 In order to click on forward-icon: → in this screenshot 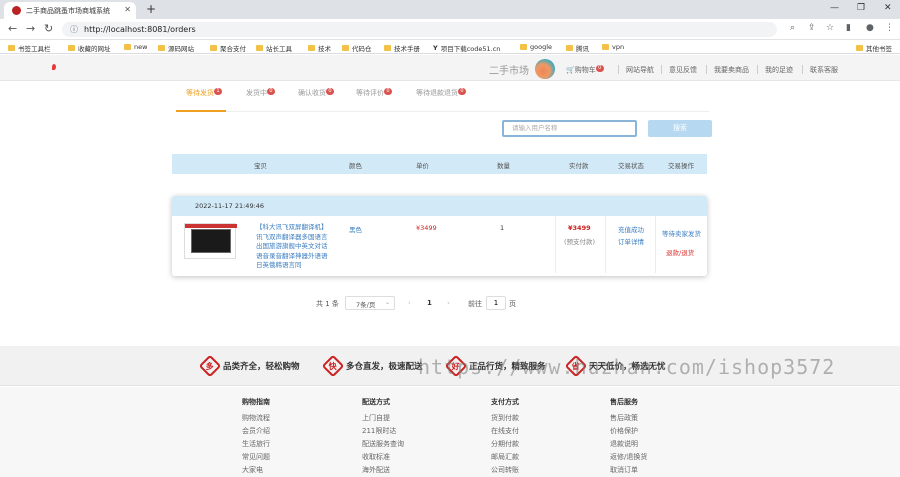, I will do `click(30, 28)`.